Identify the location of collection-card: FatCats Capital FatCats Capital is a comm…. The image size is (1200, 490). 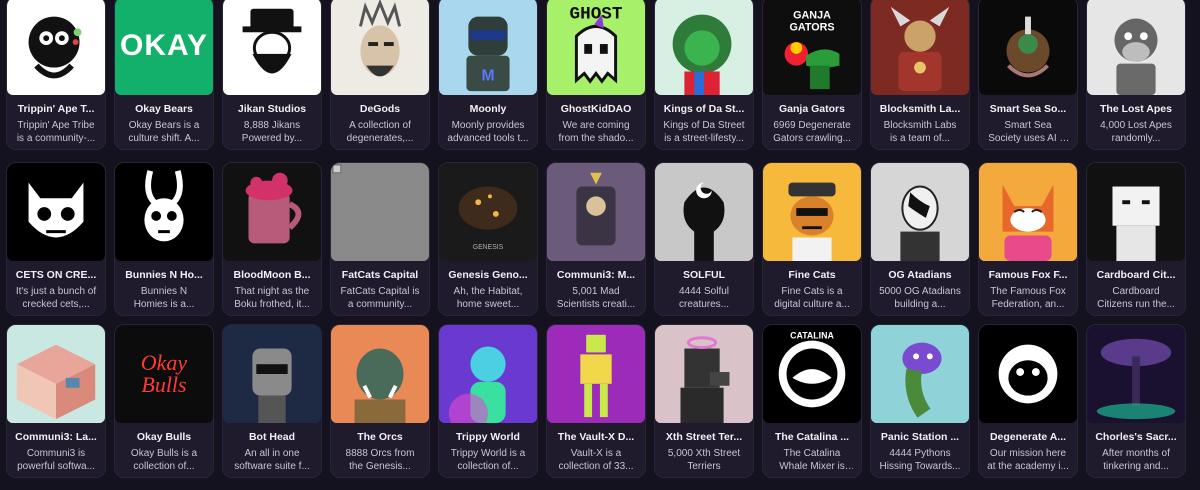
(380, 239).